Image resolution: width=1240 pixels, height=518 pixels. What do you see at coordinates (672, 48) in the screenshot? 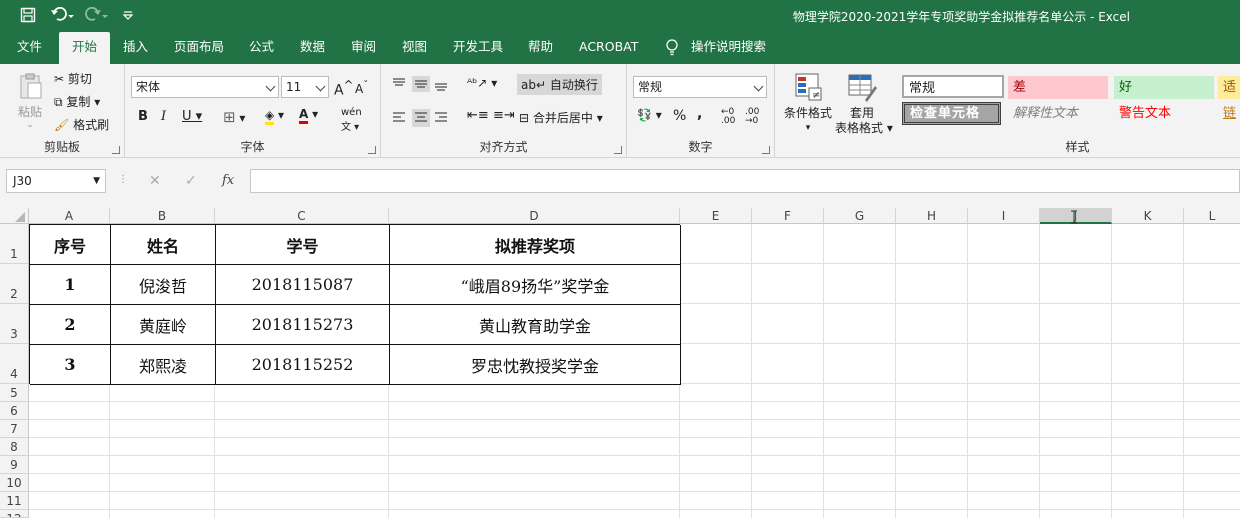
I see `lightbulb-icon` at bounding box center [672, 48].